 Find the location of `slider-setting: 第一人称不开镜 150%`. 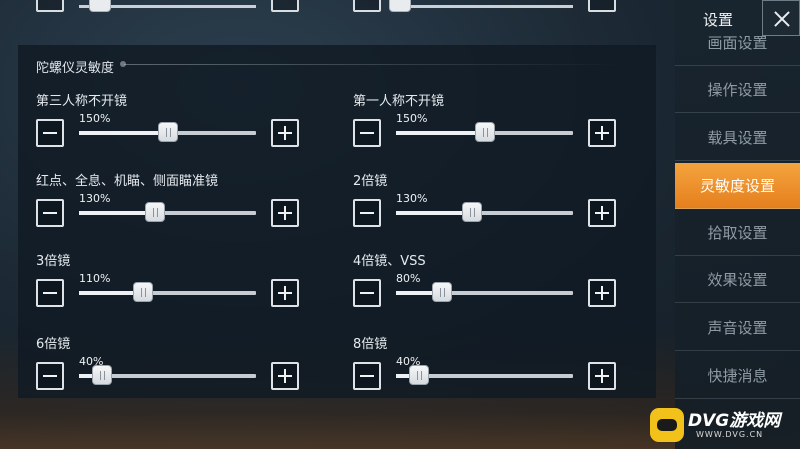

slider-setting: 第一人称不开镜 150% is located at coordinates (503, 125).